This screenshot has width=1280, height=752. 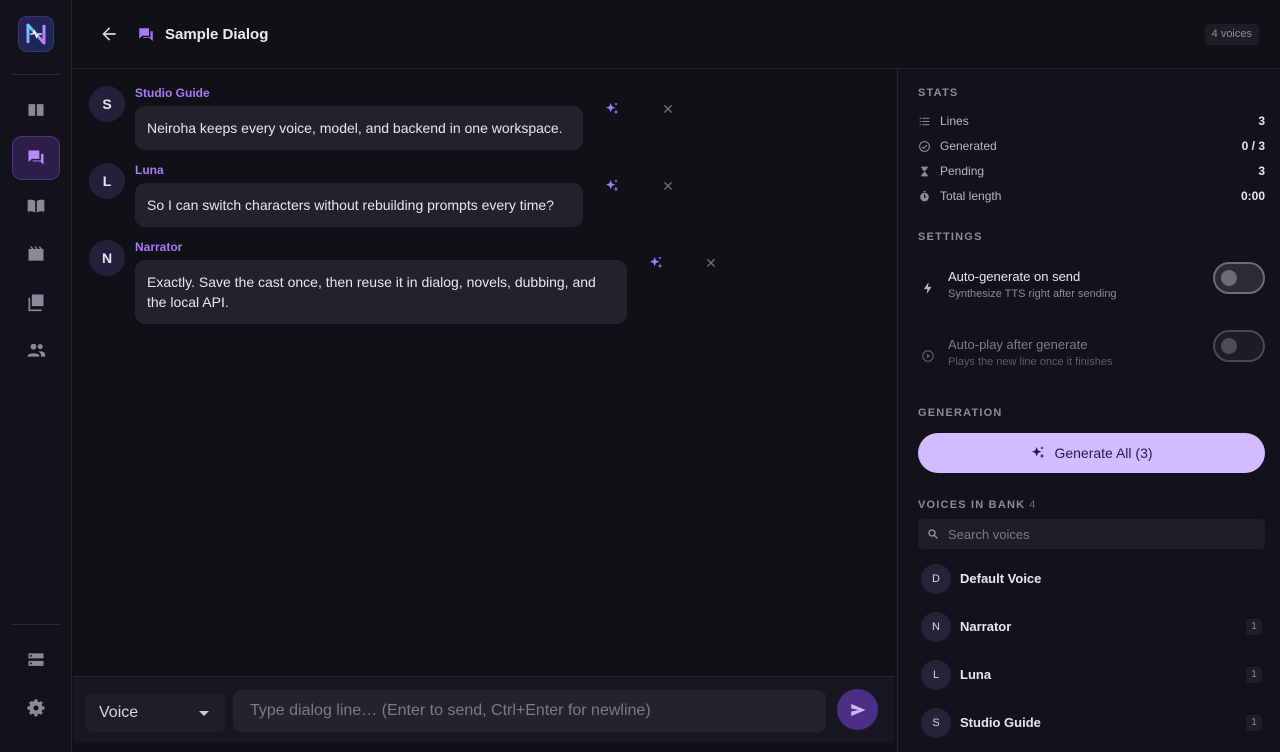 What do you see at coordinates (1038, 452) in the screenshot?
I see `sparkle-icon` at bounding box center [1038, 452].